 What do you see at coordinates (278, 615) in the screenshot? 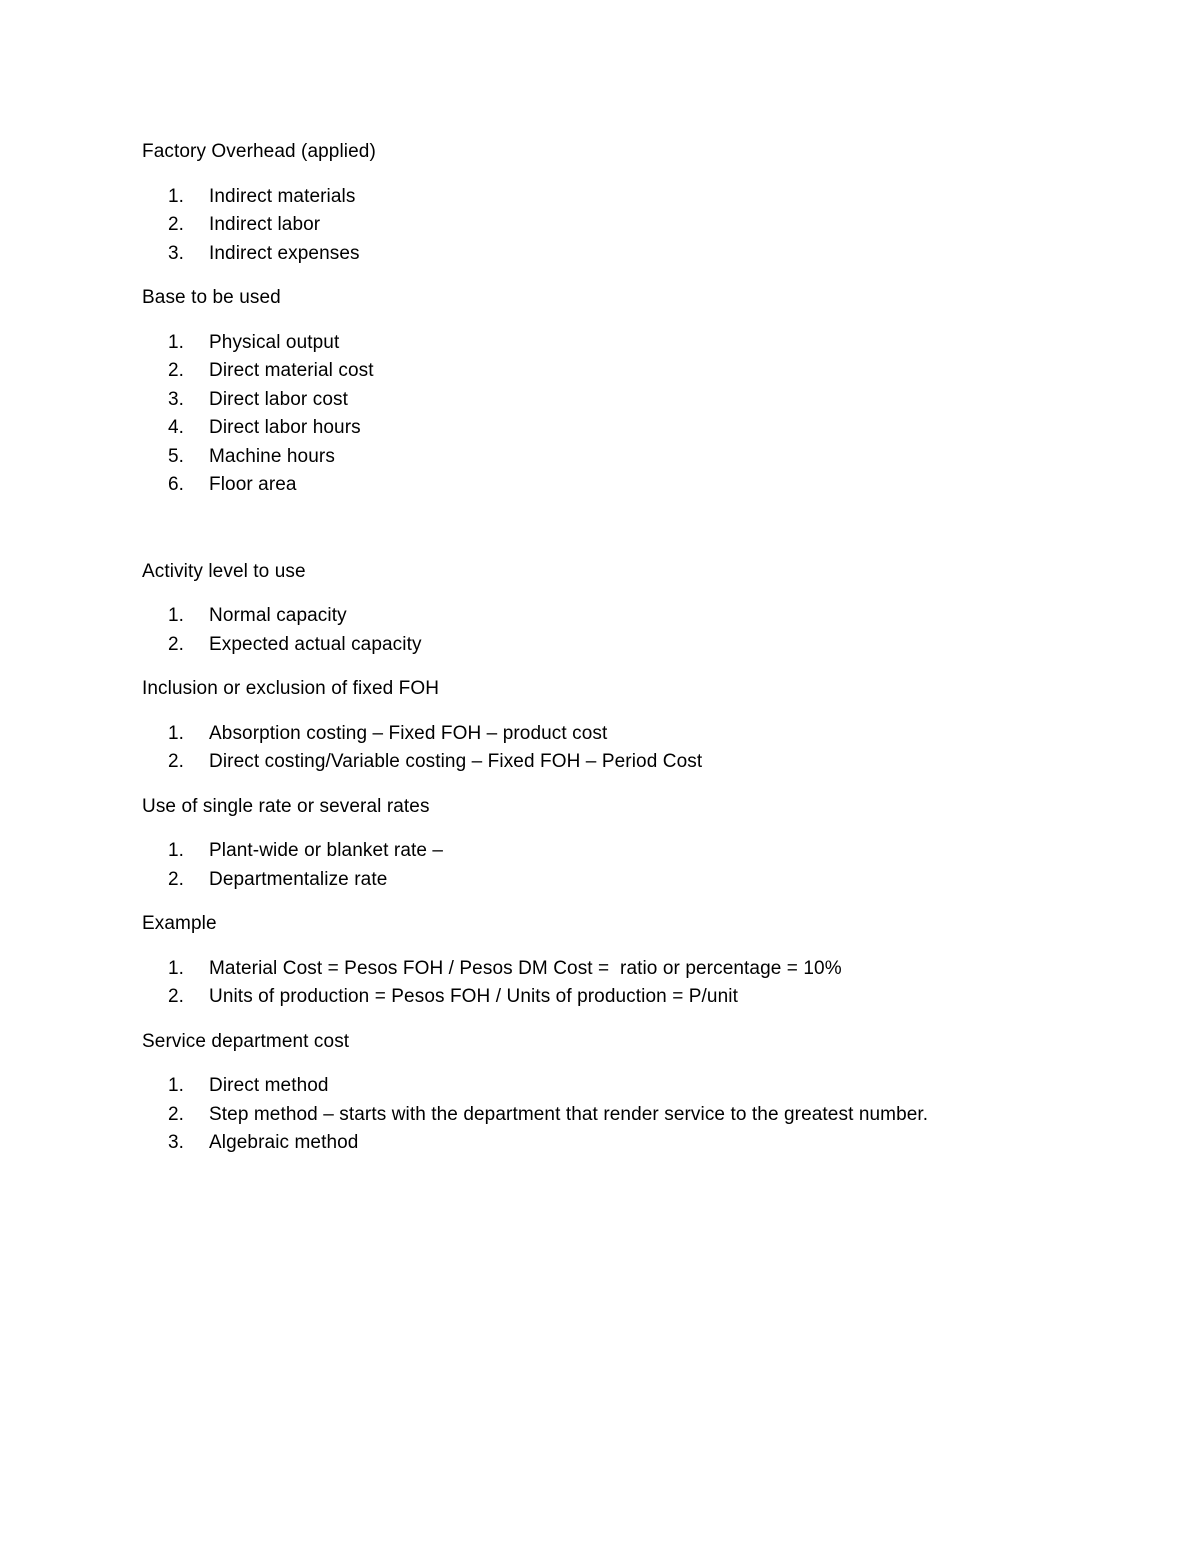
I see `list-item-label: Normal capacity` at bounding box center [278, 615].